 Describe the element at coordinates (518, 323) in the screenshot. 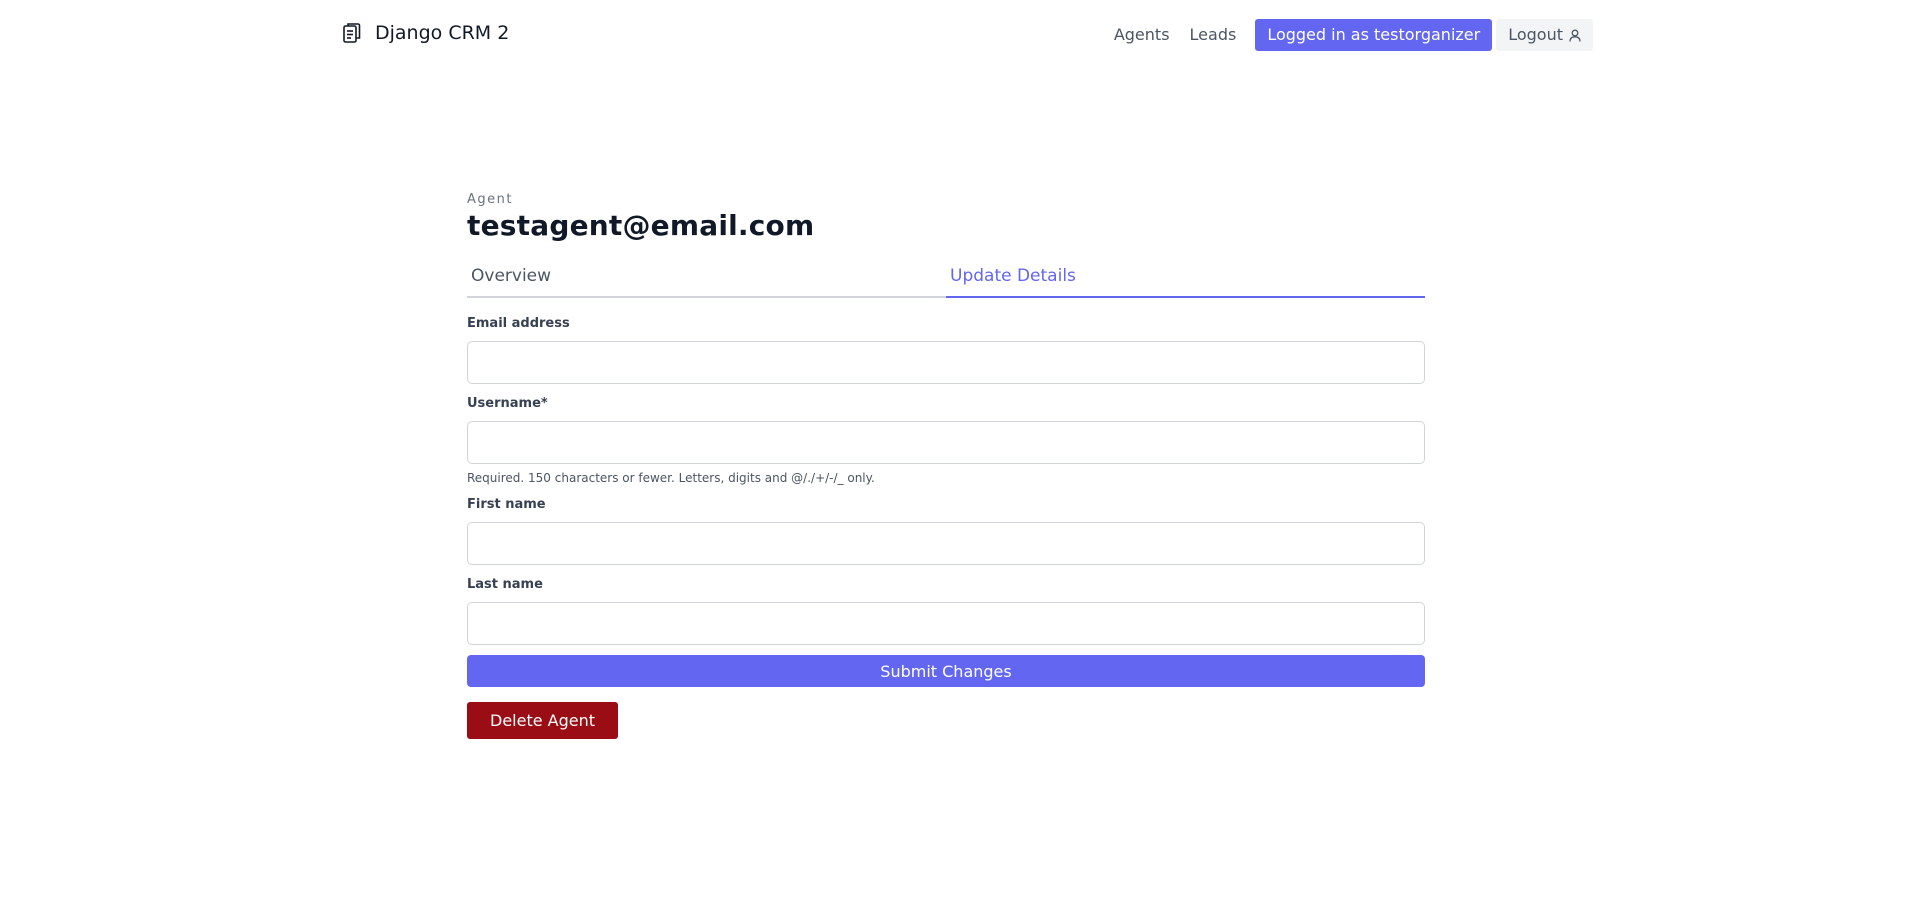

I see `email-label: Email address` at that location.